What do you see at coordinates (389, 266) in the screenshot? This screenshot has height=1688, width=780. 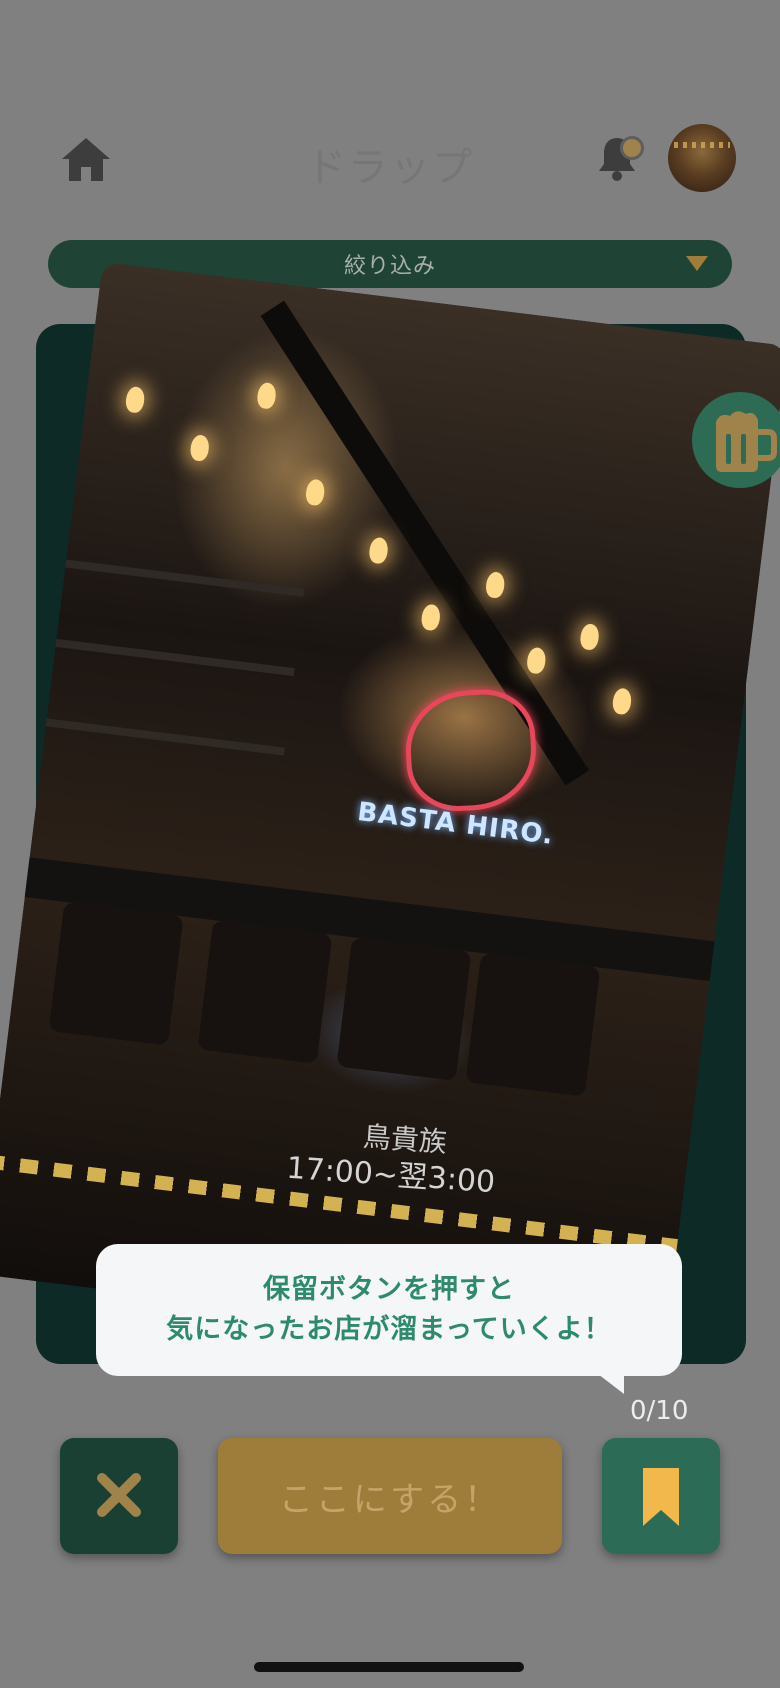 I see `filter-label: 絞り込み` at bounding box center [389, 266].